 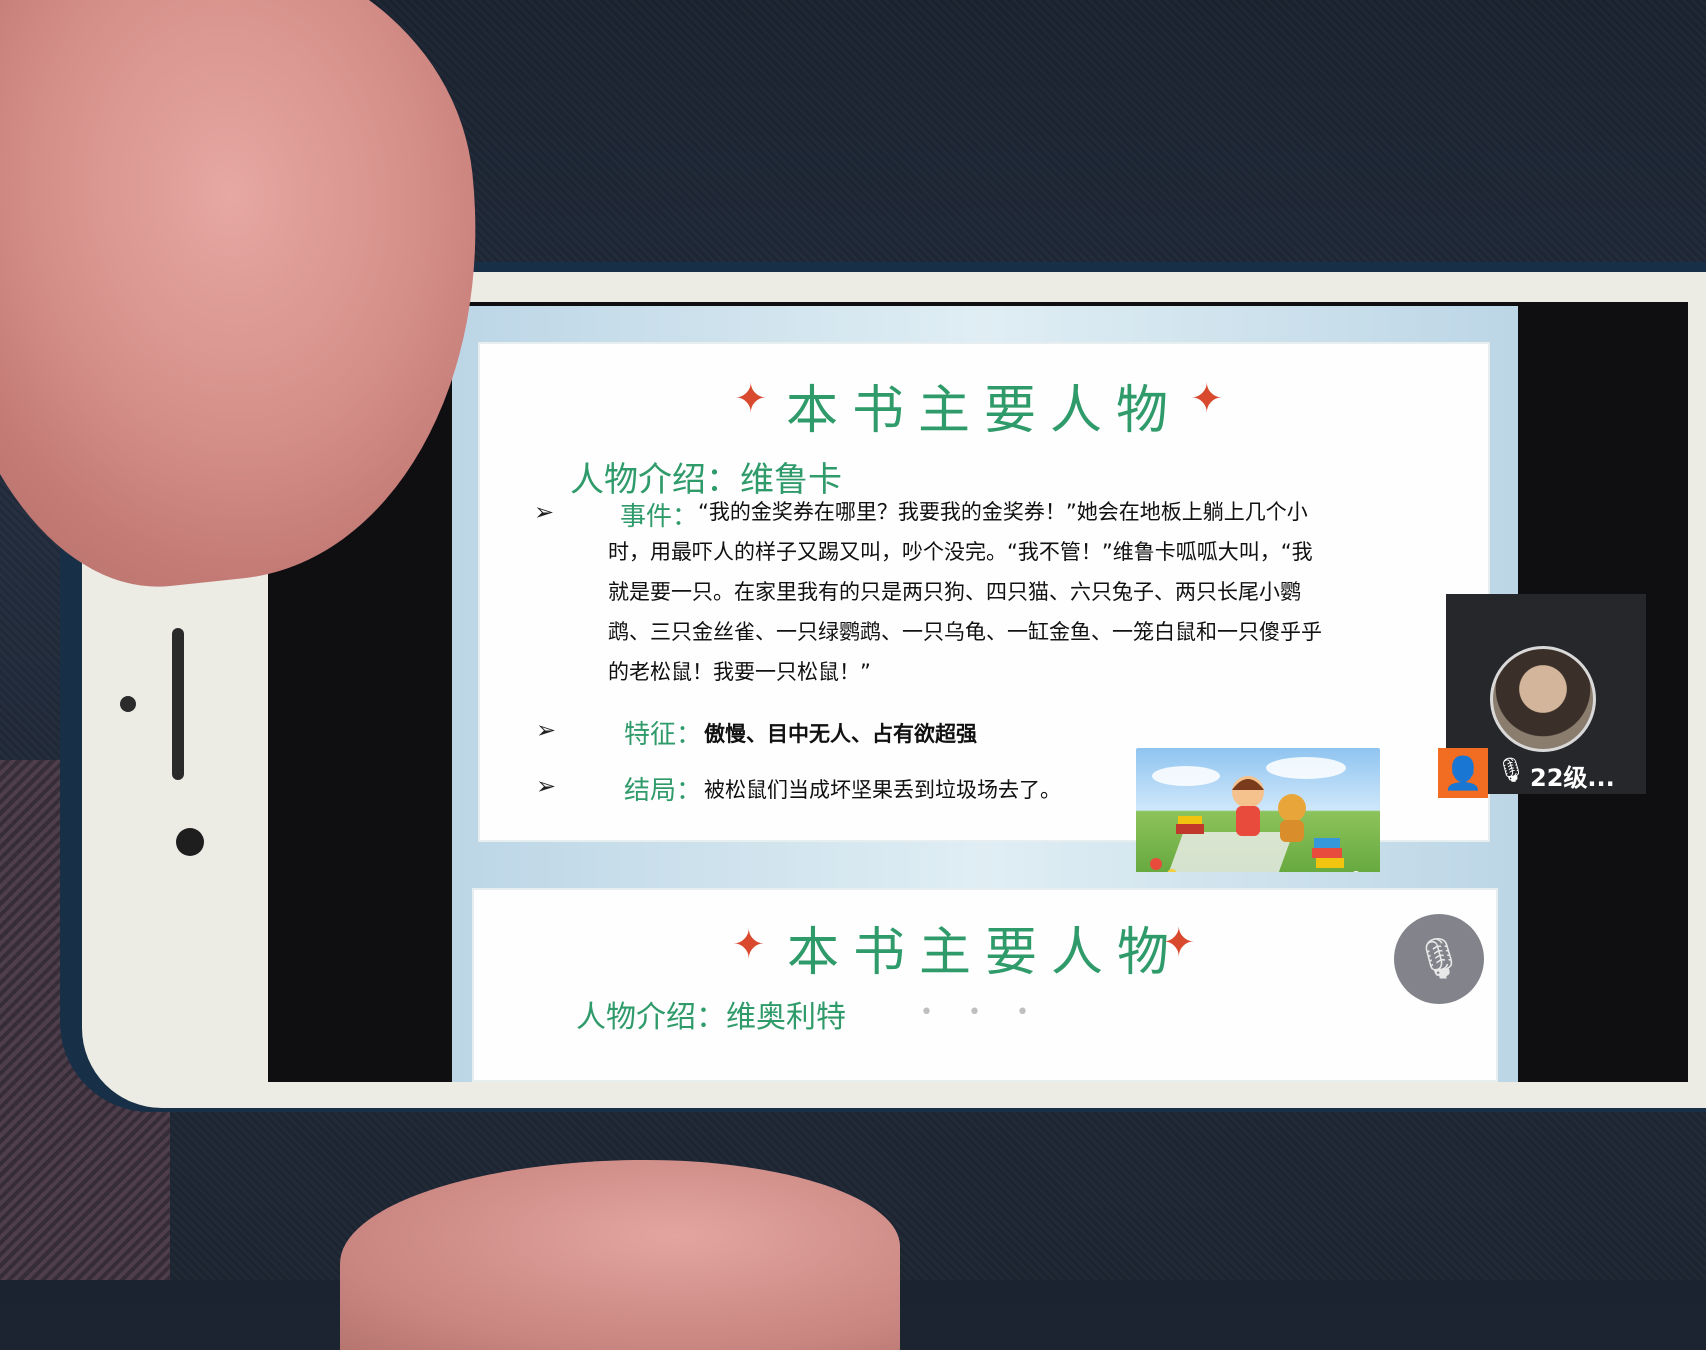 I want to click on user-icon: 👤, so click(x=1463, y=773).